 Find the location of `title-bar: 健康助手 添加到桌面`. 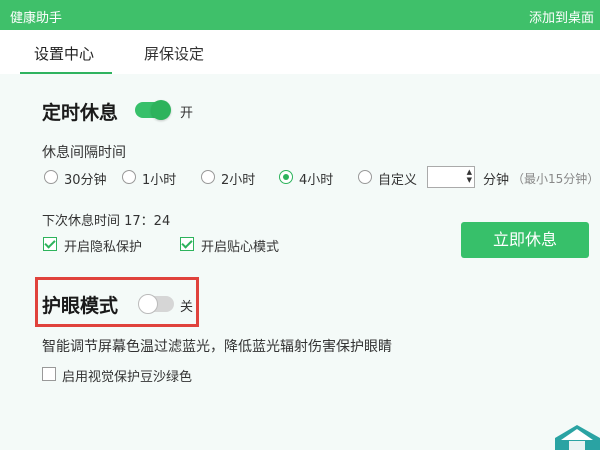

title-bar: 健康助手 添加到桌面 is located at coordinates (300, 15).